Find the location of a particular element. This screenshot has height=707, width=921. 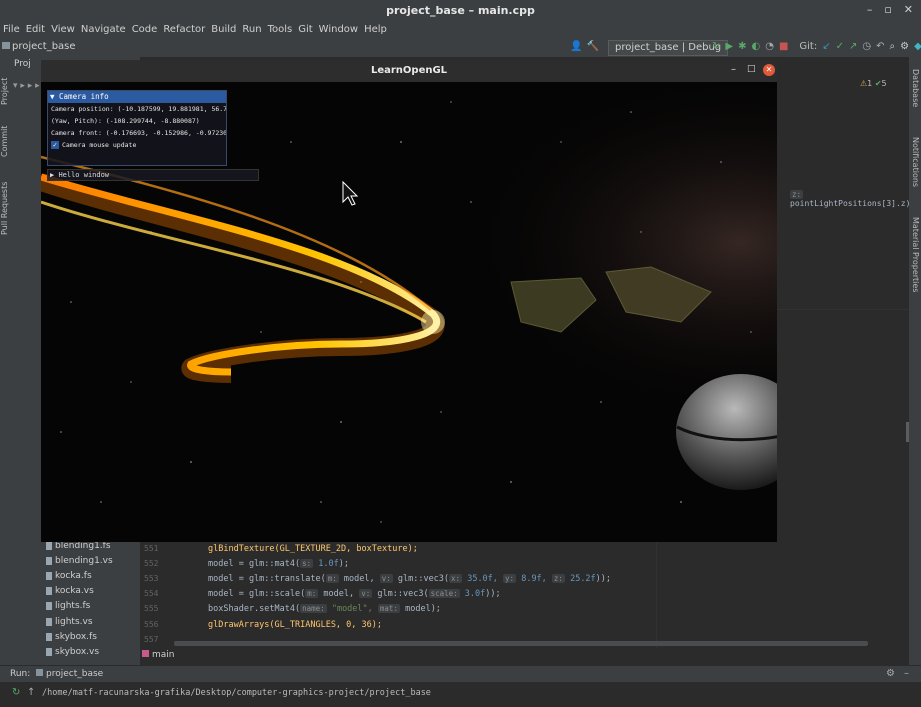

menu-help: Help is located at coordinates (375, 29).